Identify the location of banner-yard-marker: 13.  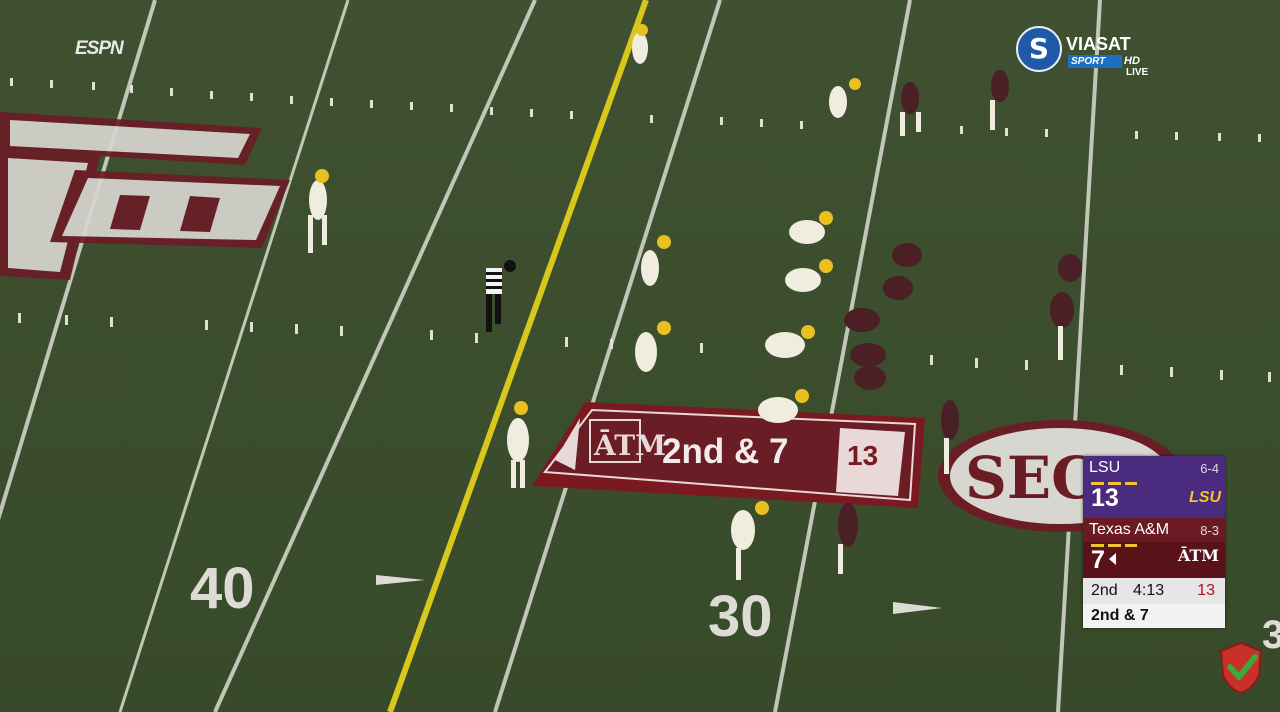
(863, 455).